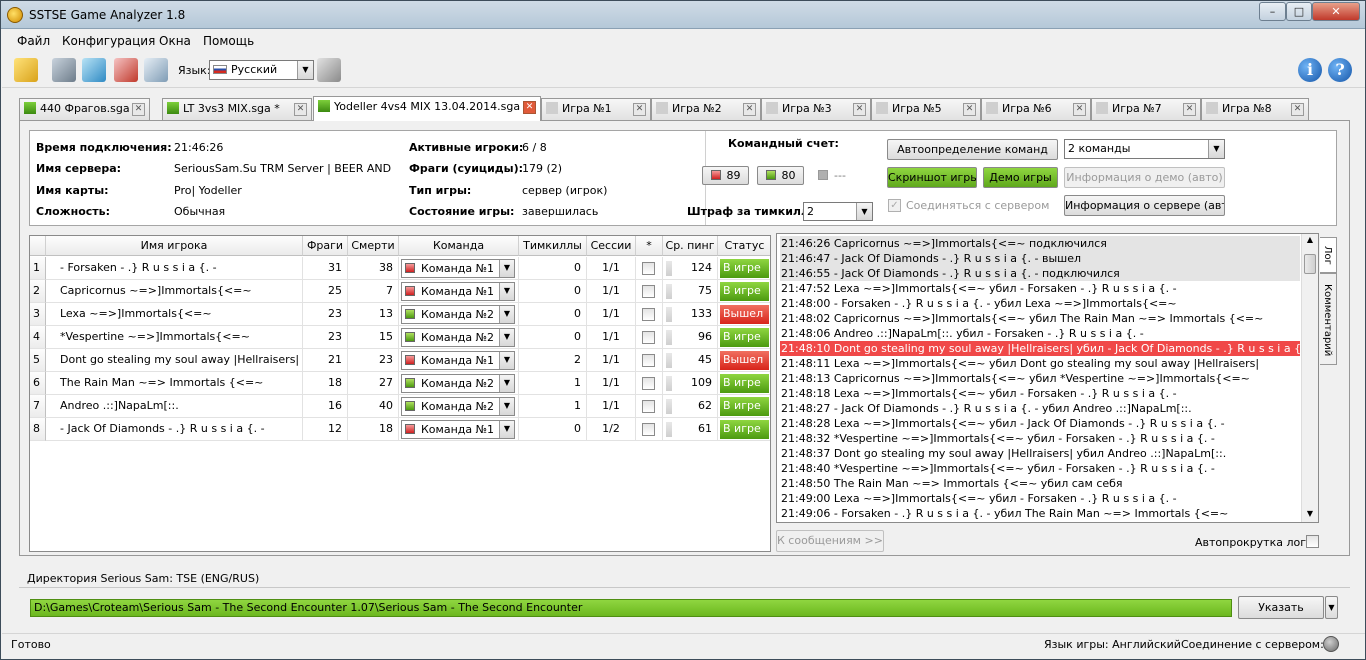  Describe the element at coordinates (1255, 109) in the screenshot. I see `tab-game-8: Игра №8 ✕` at that location.